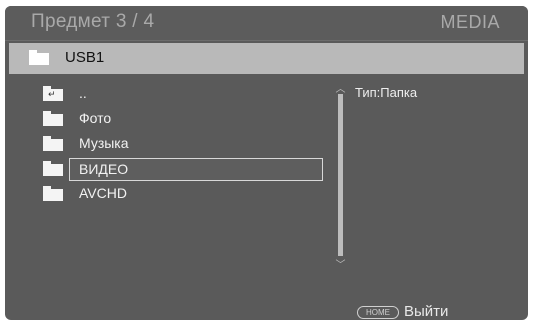  Describe the element at coordinates (104, 169) in the screenshot. I see `list-item-label: ВИДЕО` at that location.